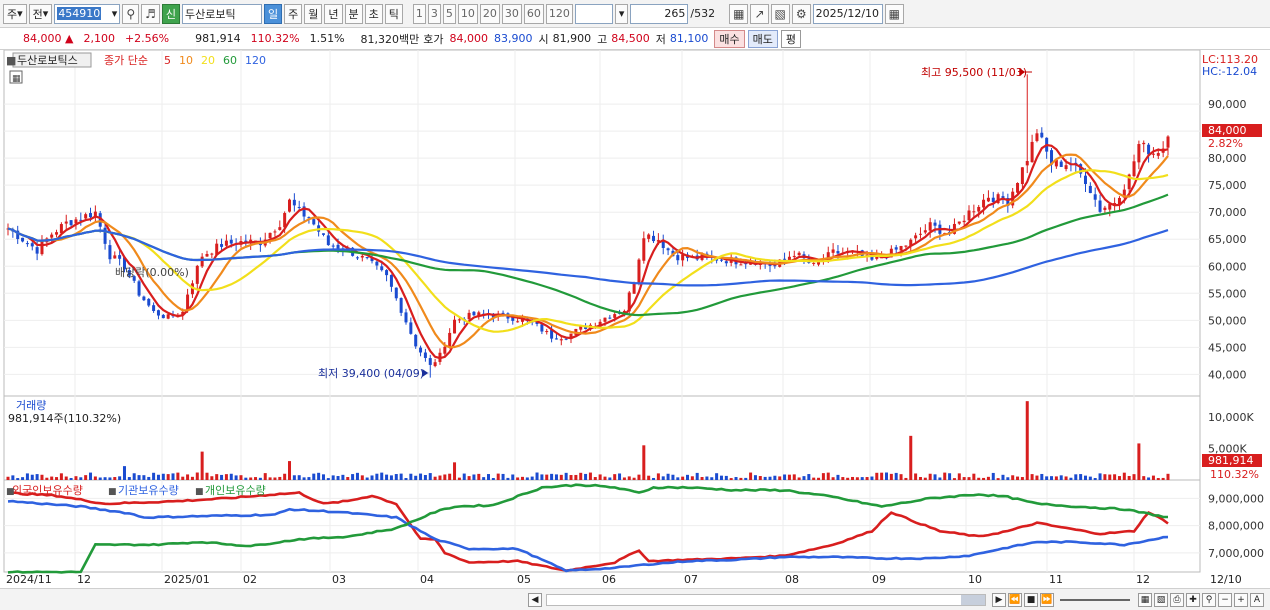 This screenshot has width=1270, height=610. What do you see at coordinates (467, 13) in the screenshot?
I see `minute-button: 10` at bounding box center [467, 13].